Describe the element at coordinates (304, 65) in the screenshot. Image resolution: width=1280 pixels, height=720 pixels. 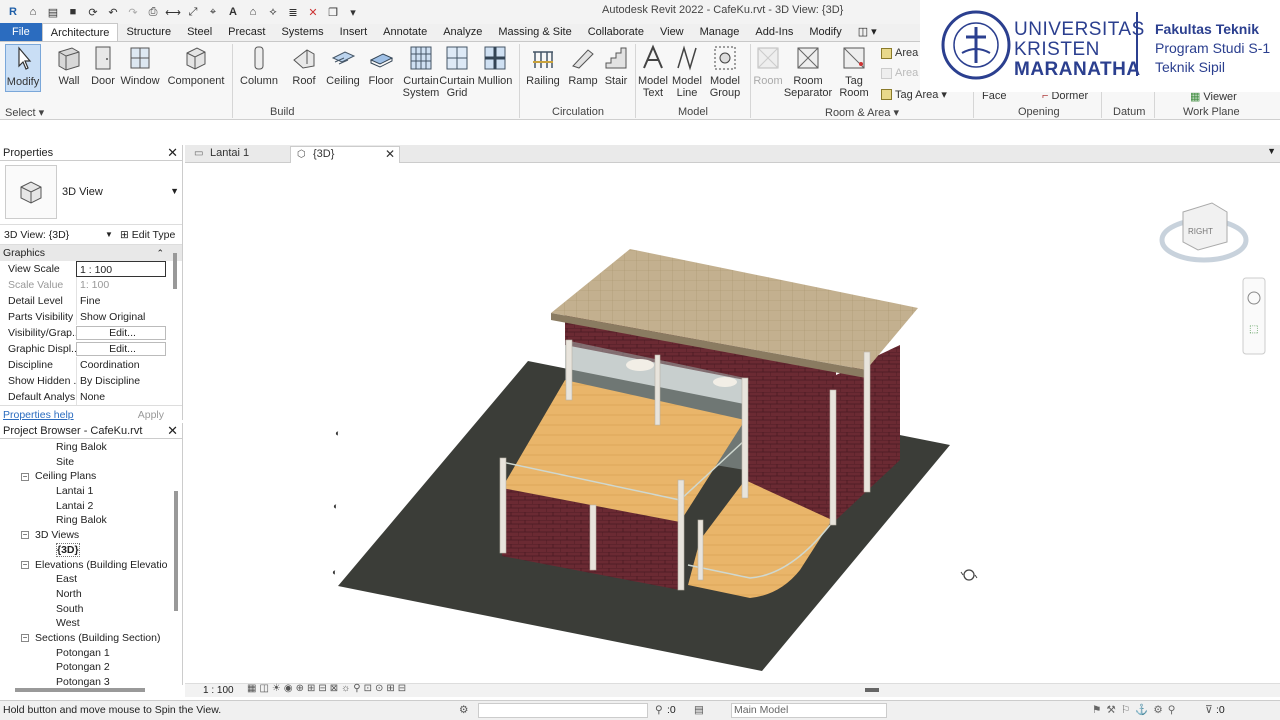
I see `roof-tool-button: Roof` at that location.